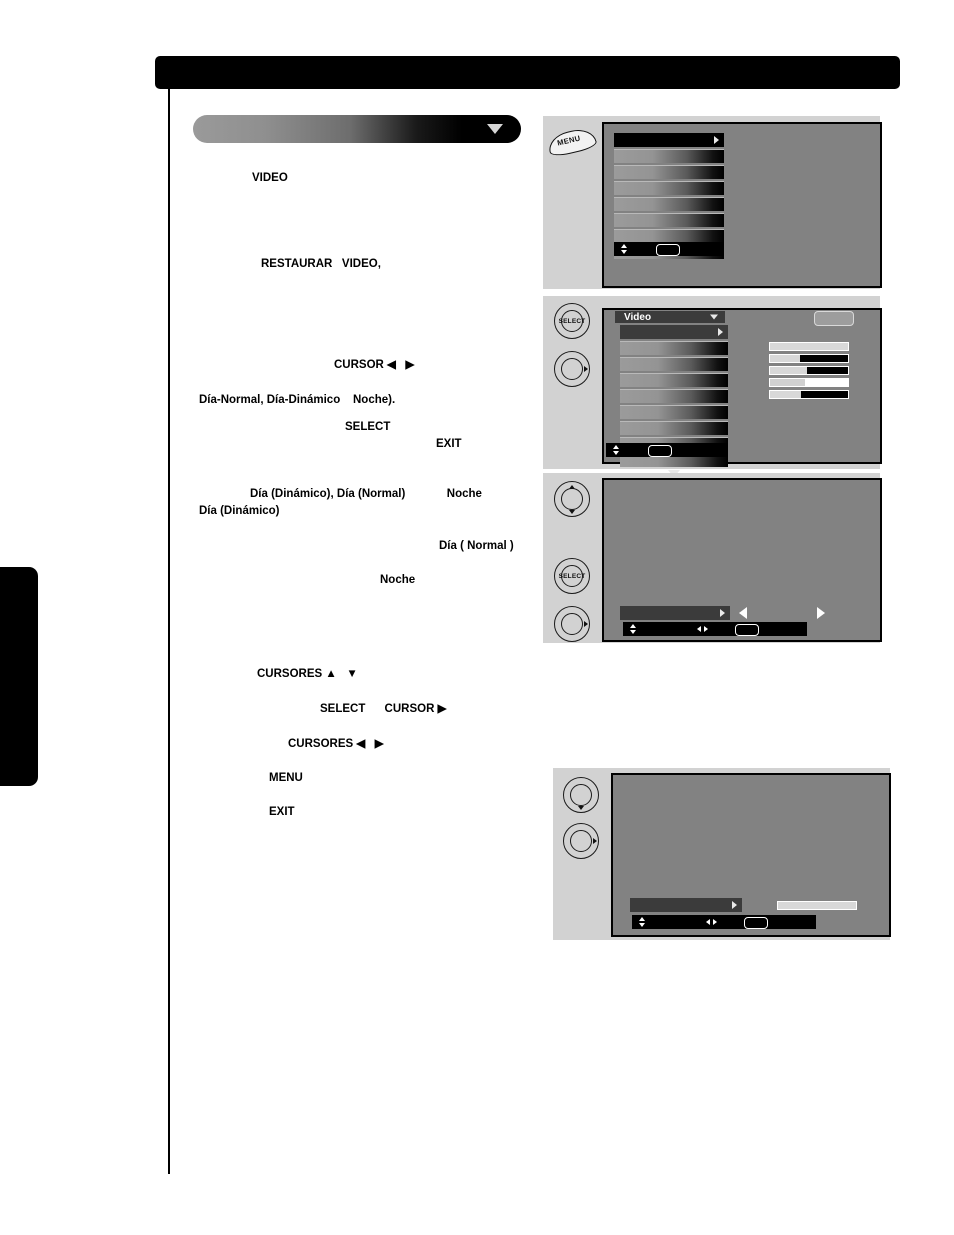 Image resolution: width=954 pixels, height=1235 pixels. Describe the element at coordinates (270, 178) in the screenshot. I see `body-text-video: VIDEO` at that location.